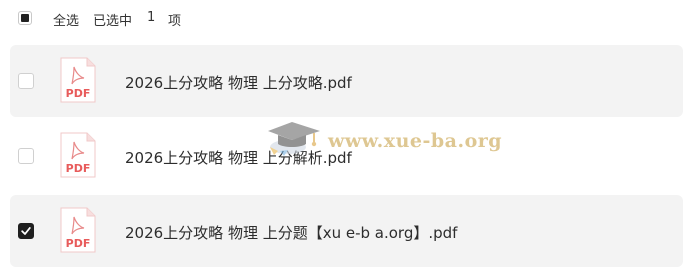  Describe the element at coordinates (415, 141) in the screenshot. I see `watermark-text: www.xue-ba.org` at that location.